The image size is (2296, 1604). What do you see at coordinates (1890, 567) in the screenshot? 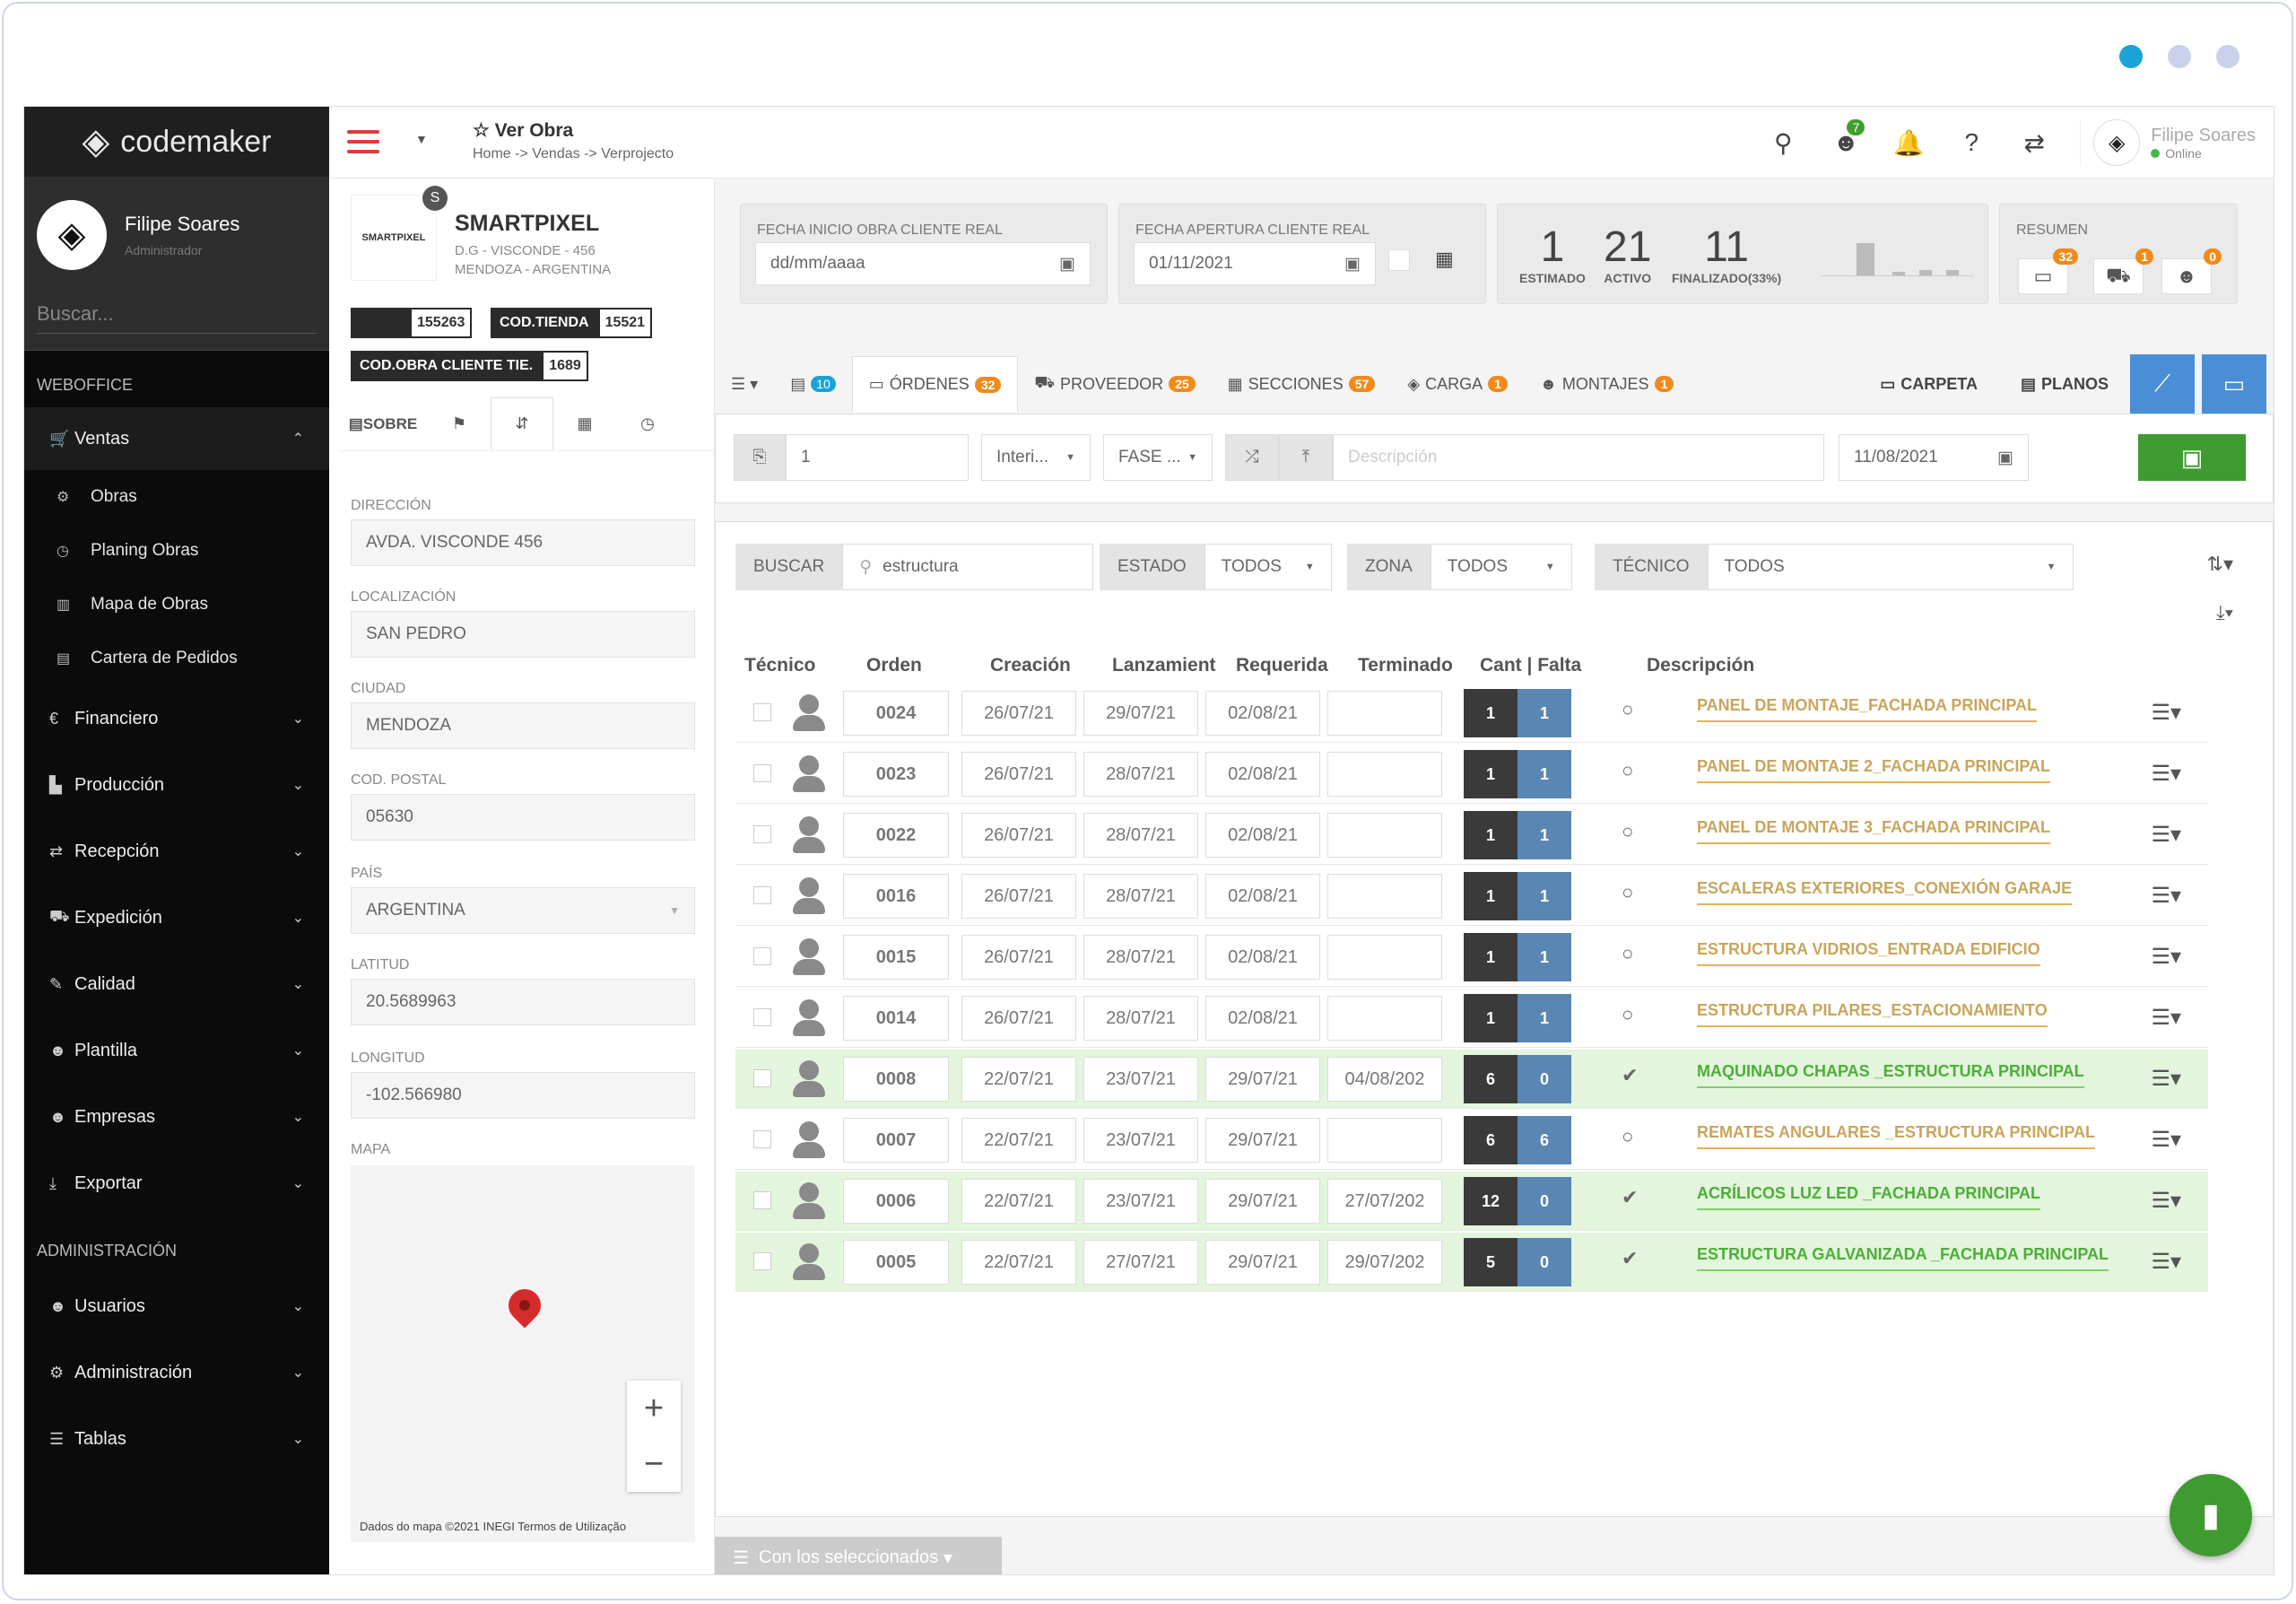
I see `tecnico-select: TODOS ▼` at bounding box center [1890, 567].